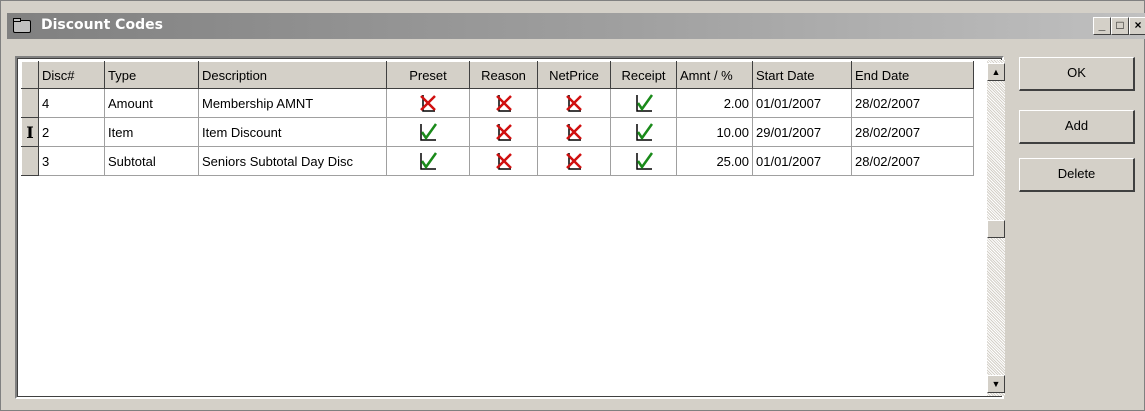 This screenshot has width=1145, height=411. I want to click on col-header-receipt: Receipt, so click(643, 75).